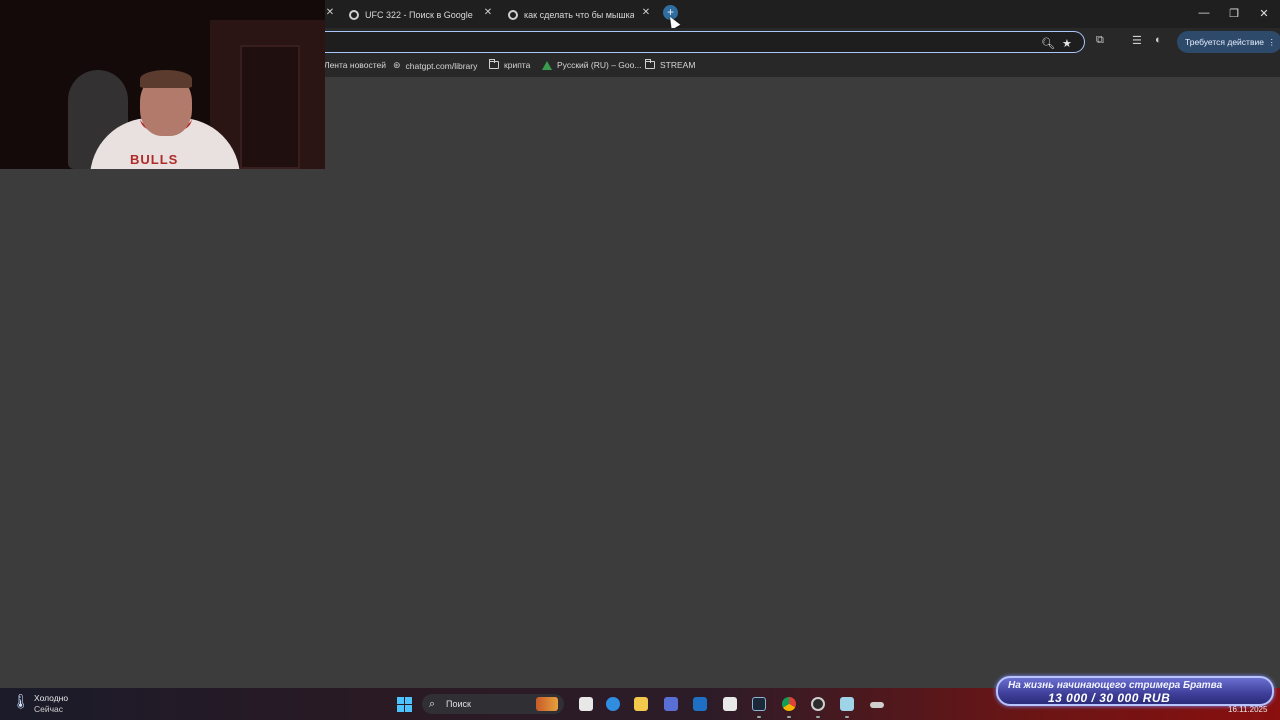 The width and height of the screenshot is (1280, 720). What do you see at coordinates (678, 65) in the screenshot?
I see `bookmark-label: STREAM` at bounding box center [678, 65].